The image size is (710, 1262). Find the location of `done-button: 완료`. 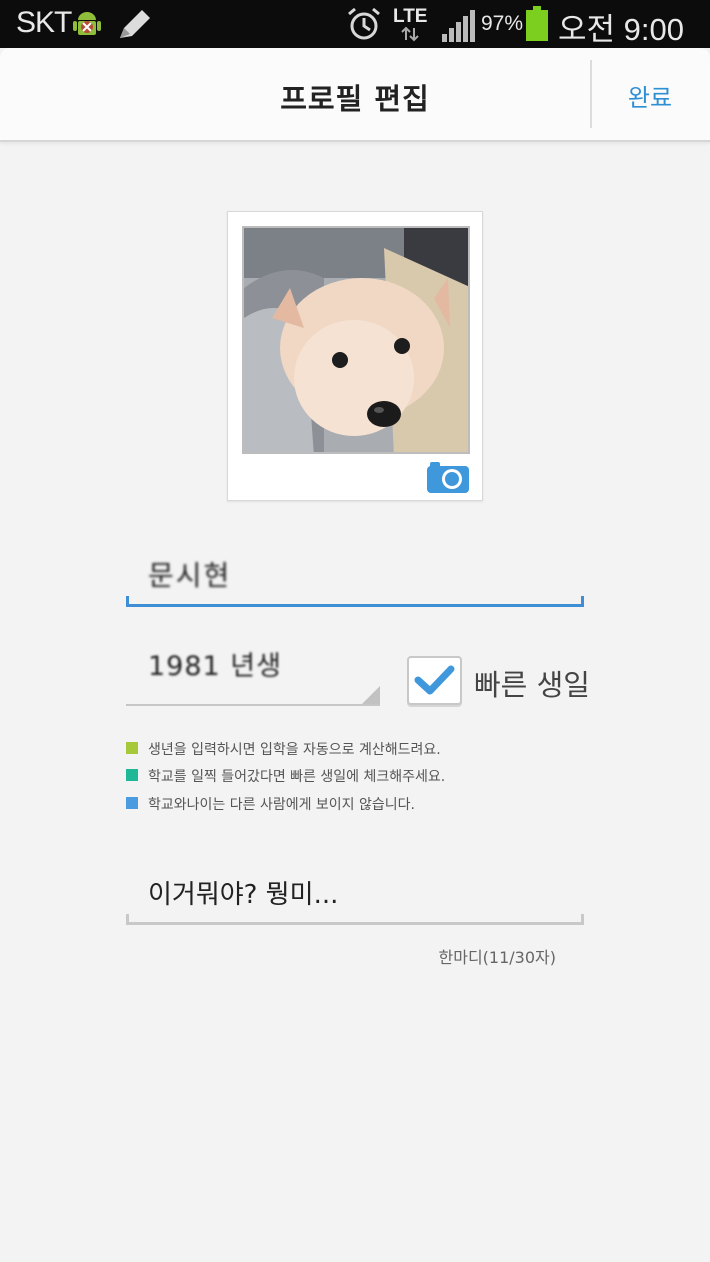

done-button: 완료 is located at coordinates (650, 95).